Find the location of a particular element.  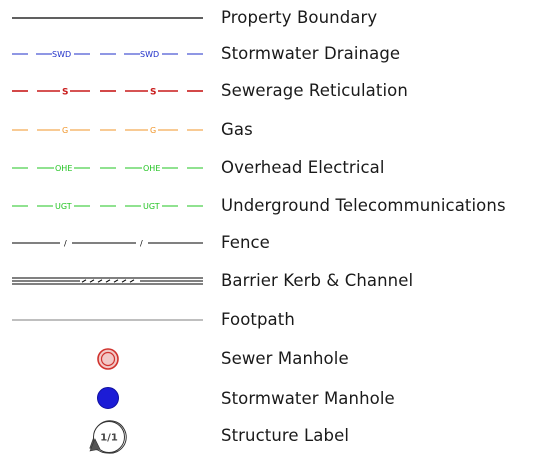

legend-label: Gas is located at coordinates (237, 129).